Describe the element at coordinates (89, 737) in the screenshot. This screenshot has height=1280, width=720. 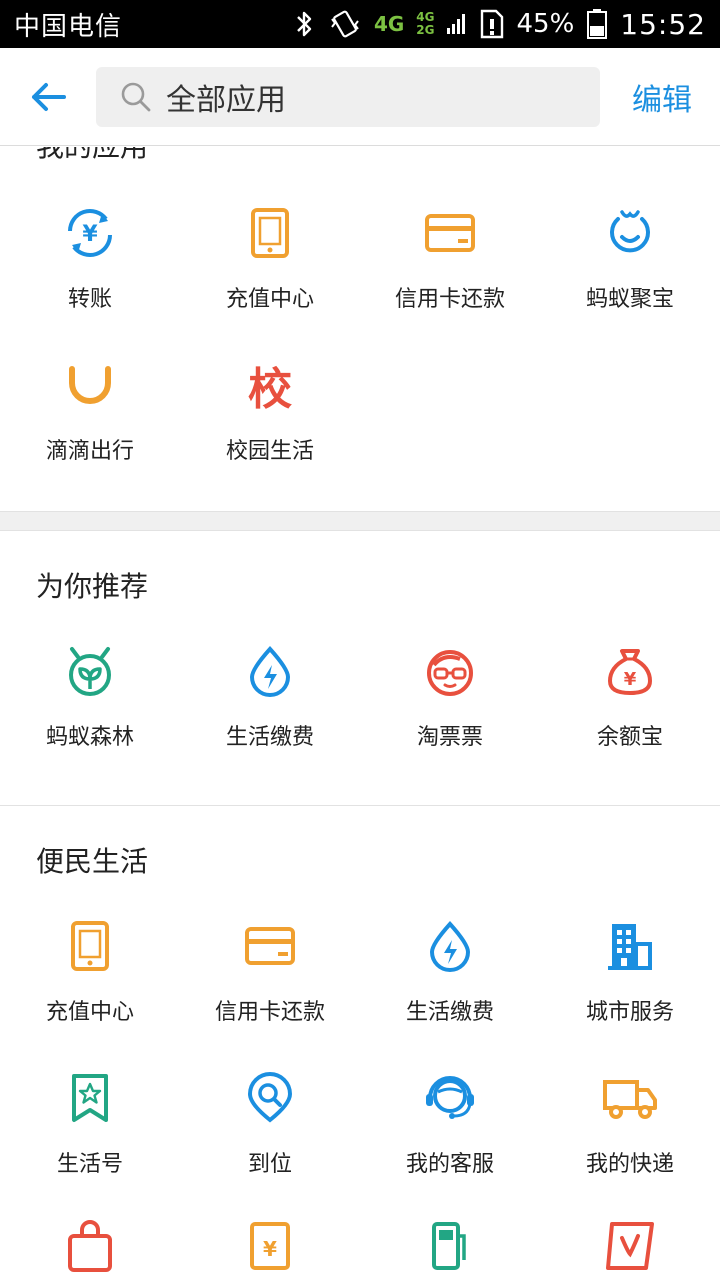
I see `app-label: 蚂蚁森林` at that location.